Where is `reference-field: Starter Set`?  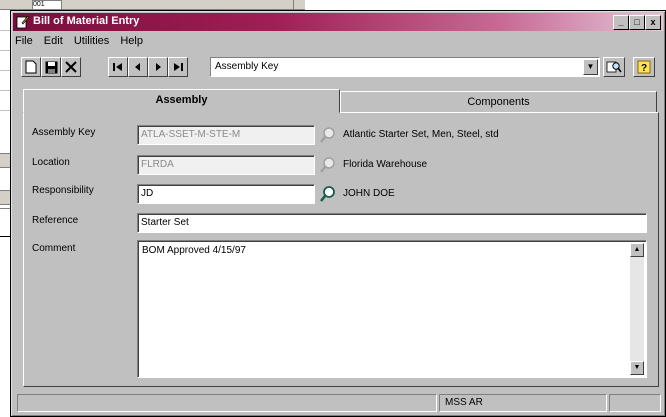
reference-field: Starter Set is located at coordinates (392, 223).